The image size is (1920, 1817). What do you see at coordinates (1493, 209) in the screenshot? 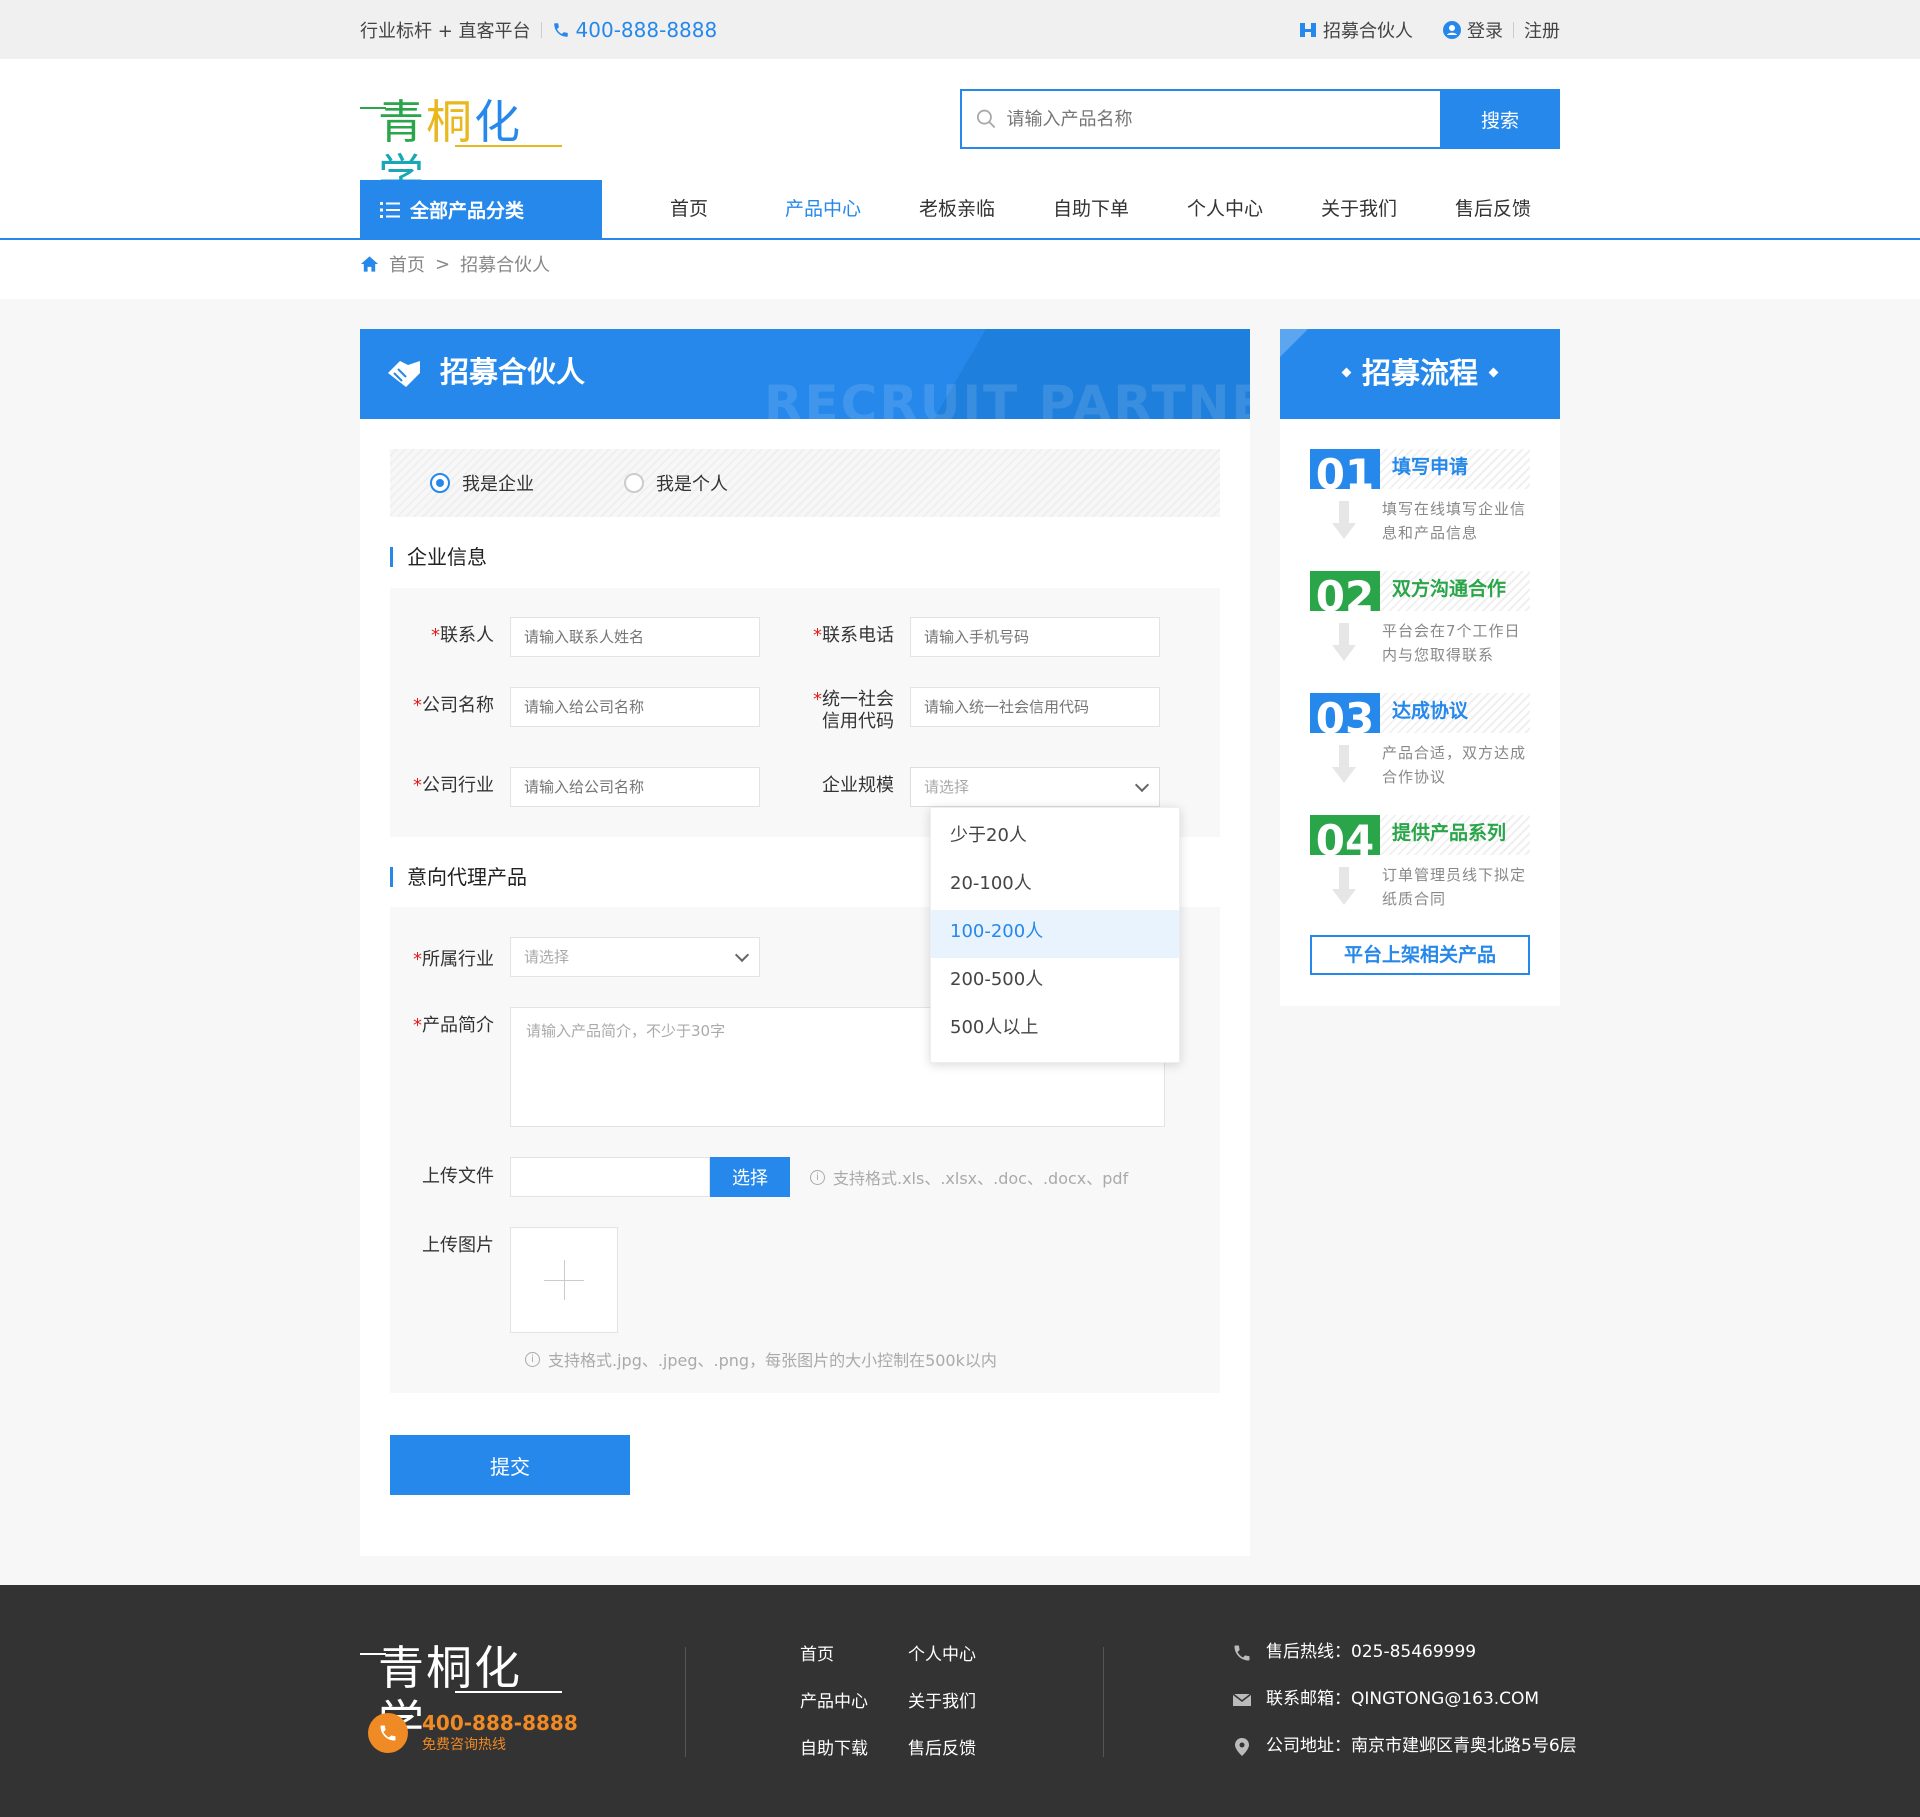
I see `nav-item-feedback: 售后反馈` at bounding box center [1493, 209].